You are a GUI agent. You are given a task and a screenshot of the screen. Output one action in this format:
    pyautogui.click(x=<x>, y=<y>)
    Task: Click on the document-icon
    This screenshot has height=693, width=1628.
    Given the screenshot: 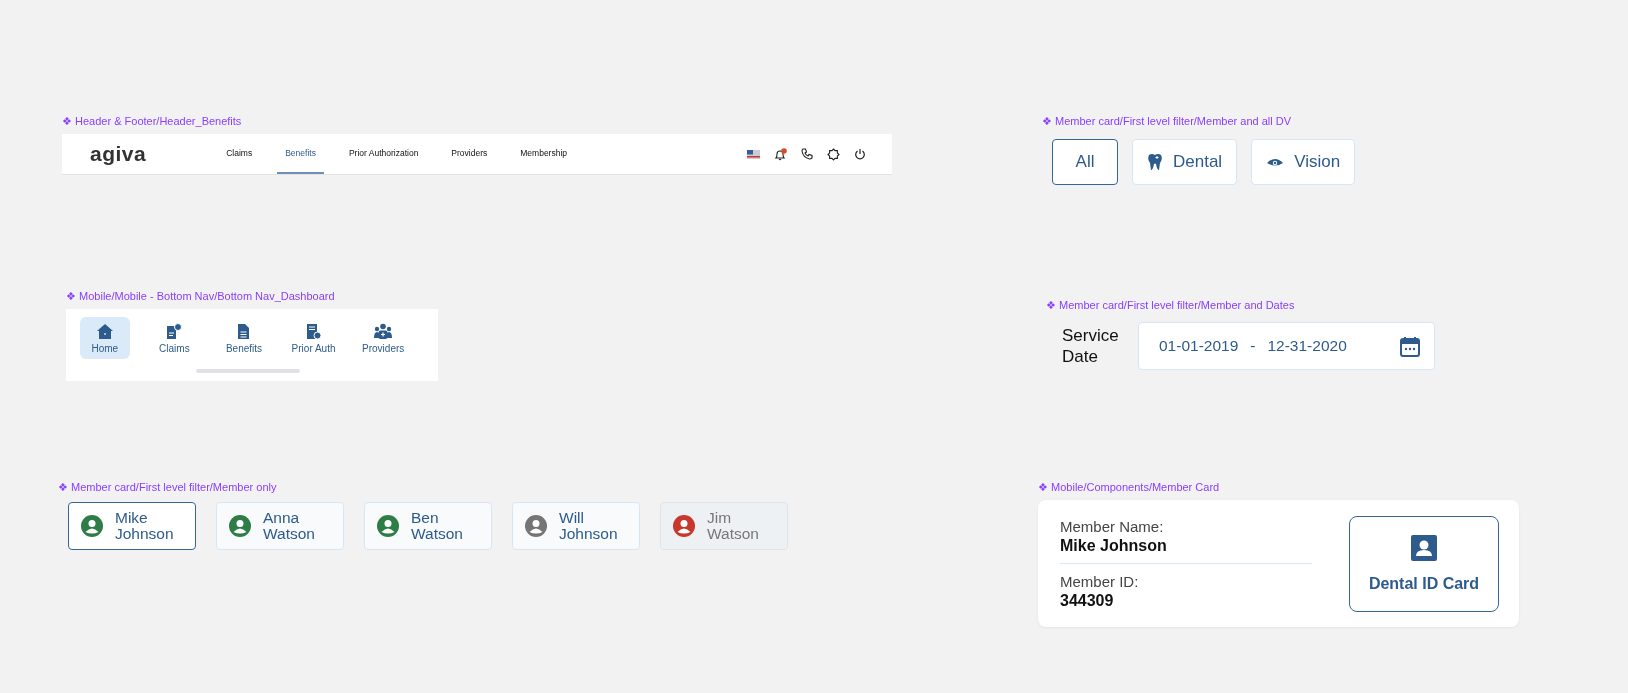 What is the action you would take?
    pyautogui.click(x=244, y=331)
    